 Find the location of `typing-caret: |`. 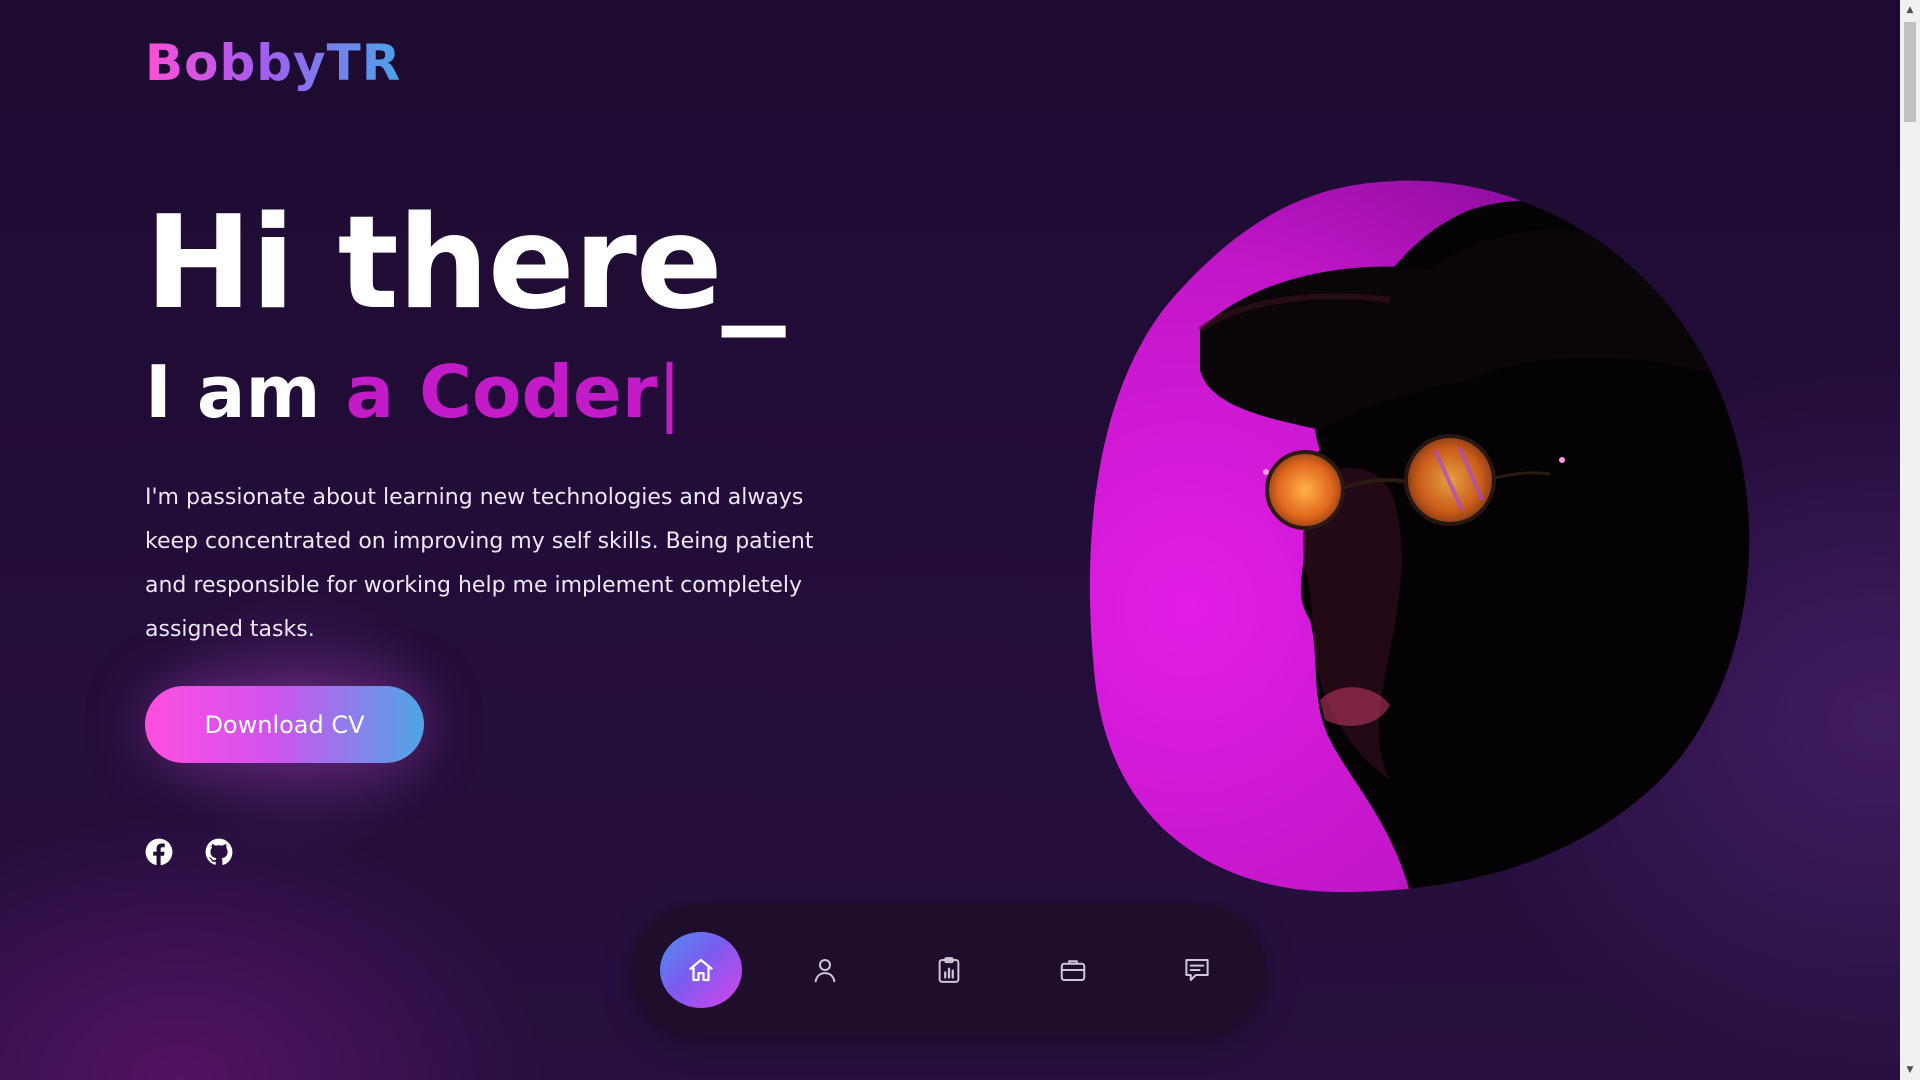

typing-caret: | is located at coordinates (669, 392).